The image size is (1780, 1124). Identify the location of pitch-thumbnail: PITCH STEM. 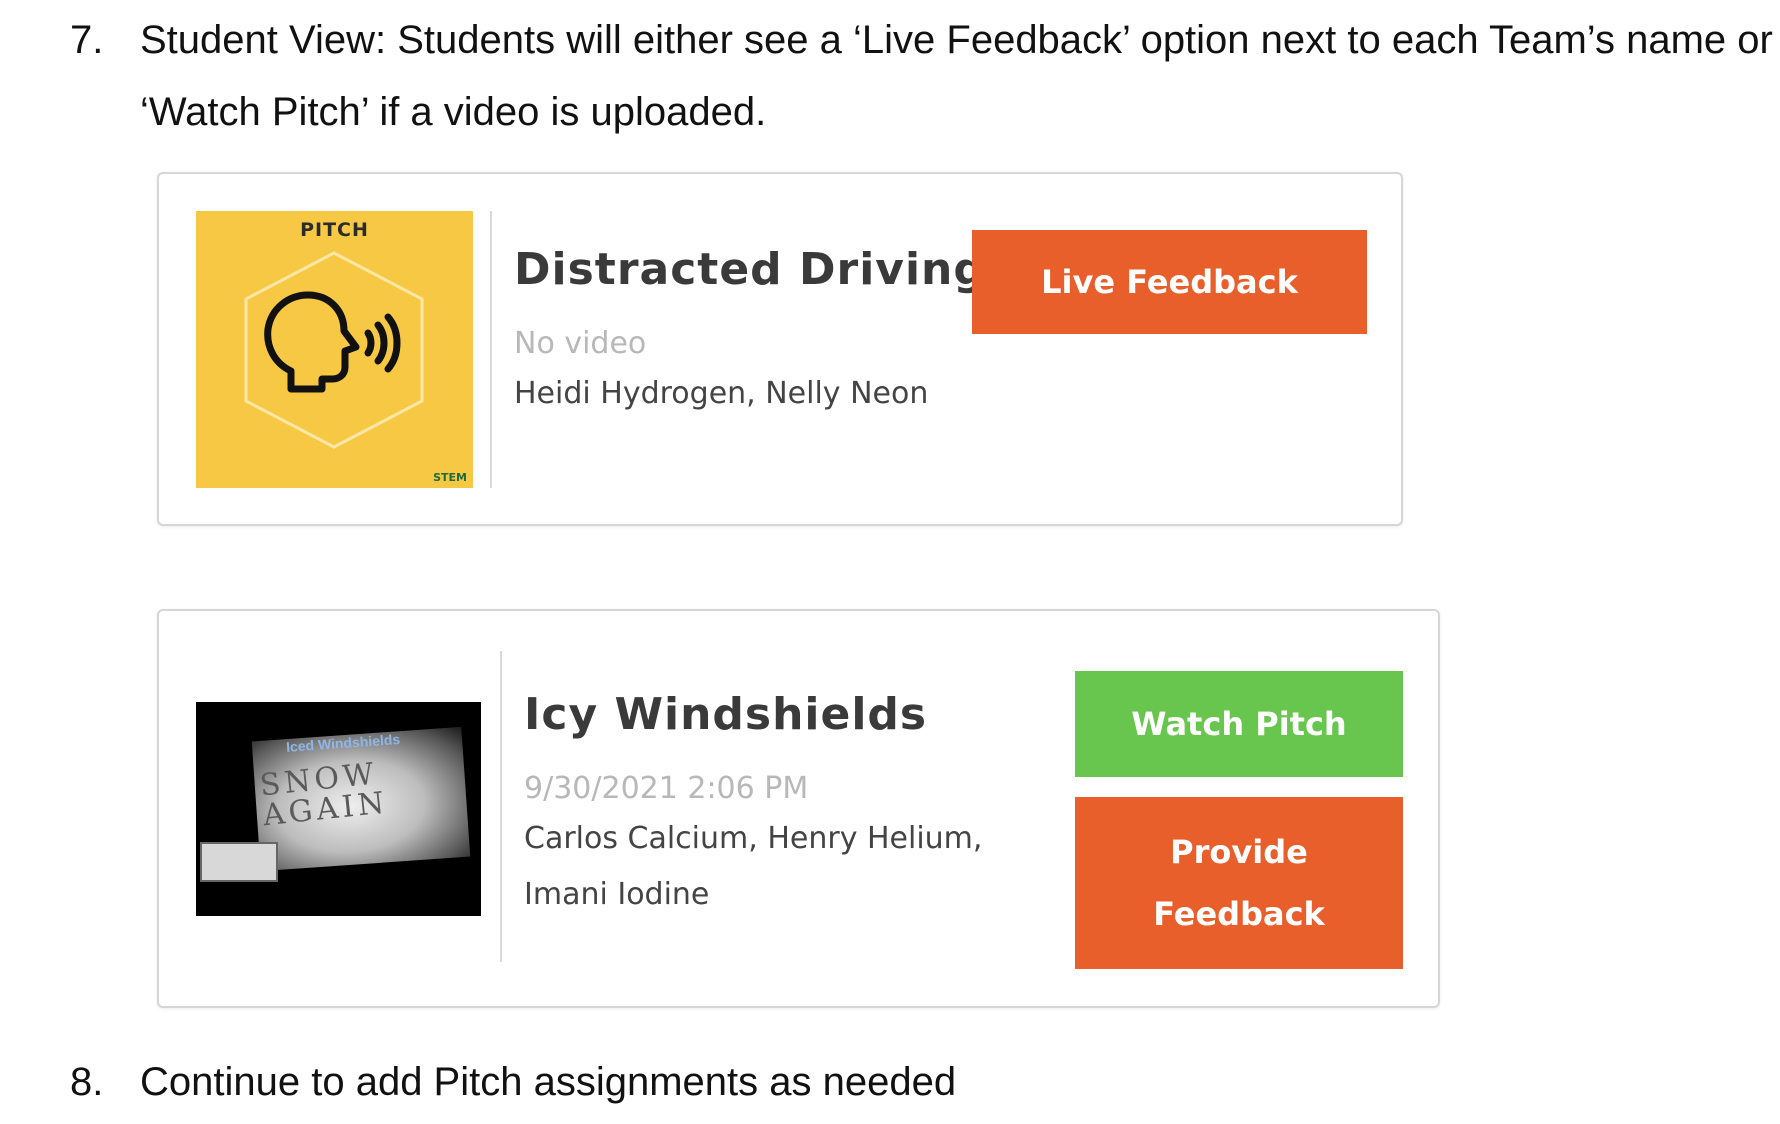
(334, 349).